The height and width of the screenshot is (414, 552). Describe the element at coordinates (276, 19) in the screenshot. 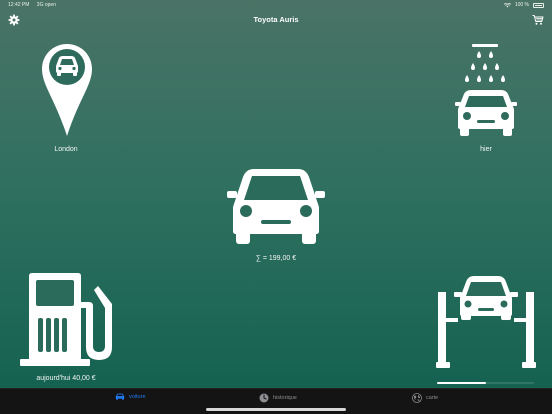

I see `page-title: Toyota Auris` at that location.